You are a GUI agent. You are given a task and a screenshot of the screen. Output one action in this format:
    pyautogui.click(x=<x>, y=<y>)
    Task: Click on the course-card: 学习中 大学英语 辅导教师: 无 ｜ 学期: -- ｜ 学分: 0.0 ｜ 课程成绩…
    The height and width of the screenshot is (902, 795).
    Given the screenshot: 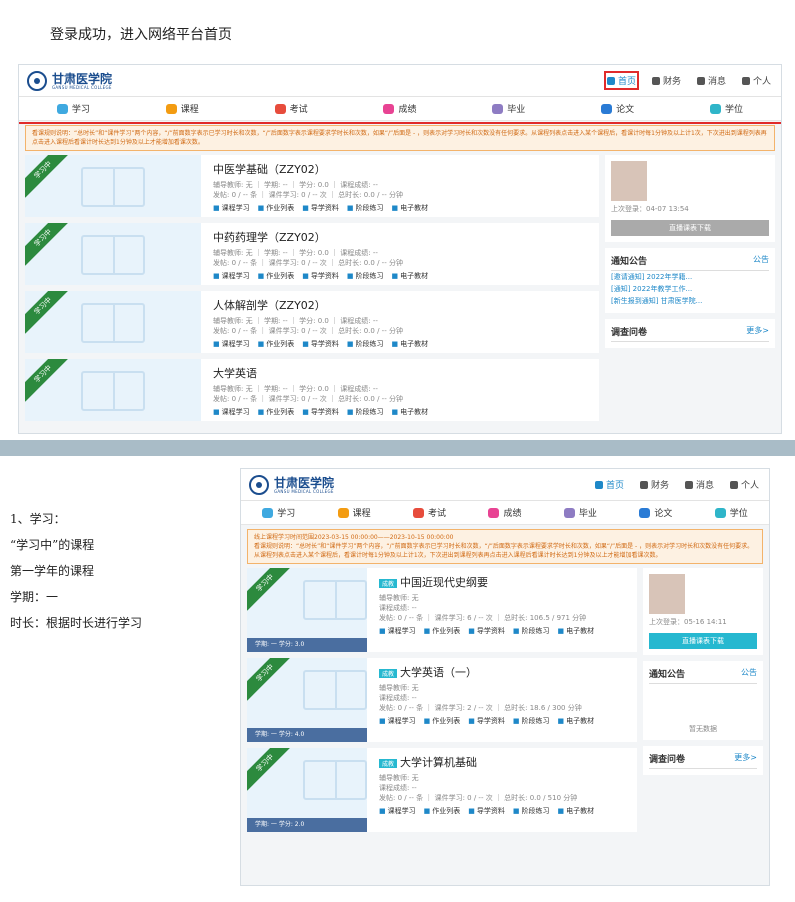 What is the action you would take?
    pyautogui.click(x=312, y=390)
    